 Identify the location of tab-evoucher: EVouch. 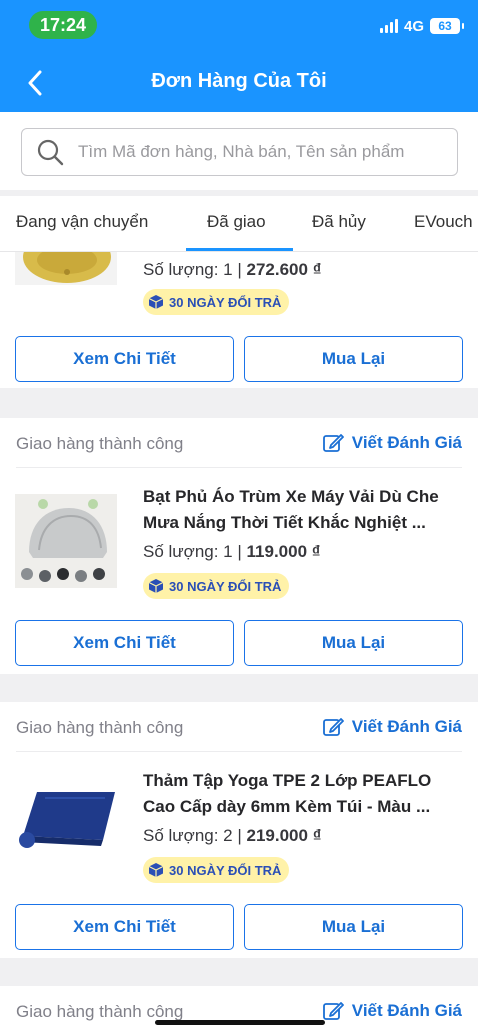
(443, 222).